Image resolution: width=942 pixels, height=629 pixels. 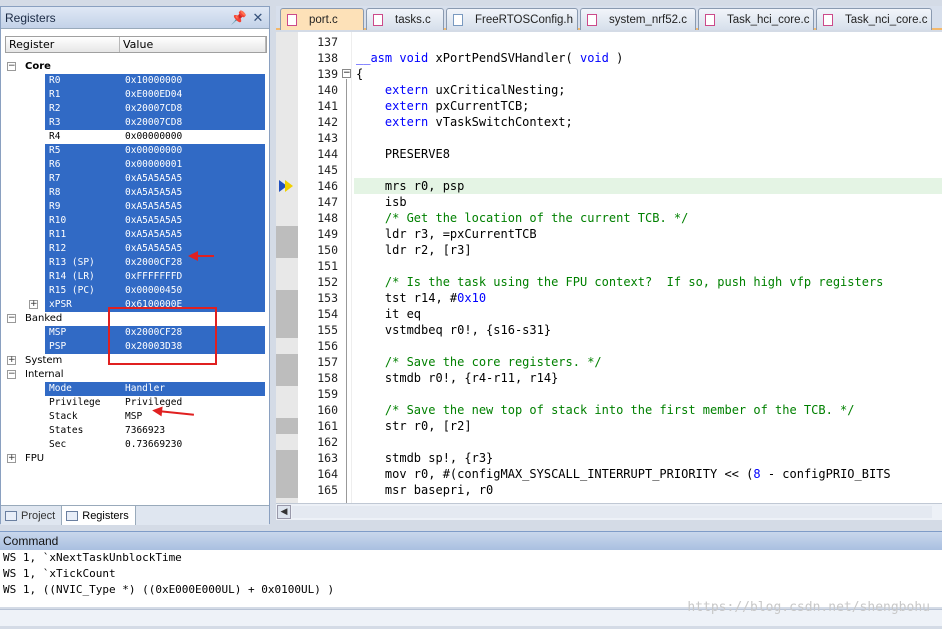 I want to click on register-row: Stack MSP, so click(x=136, y=417).